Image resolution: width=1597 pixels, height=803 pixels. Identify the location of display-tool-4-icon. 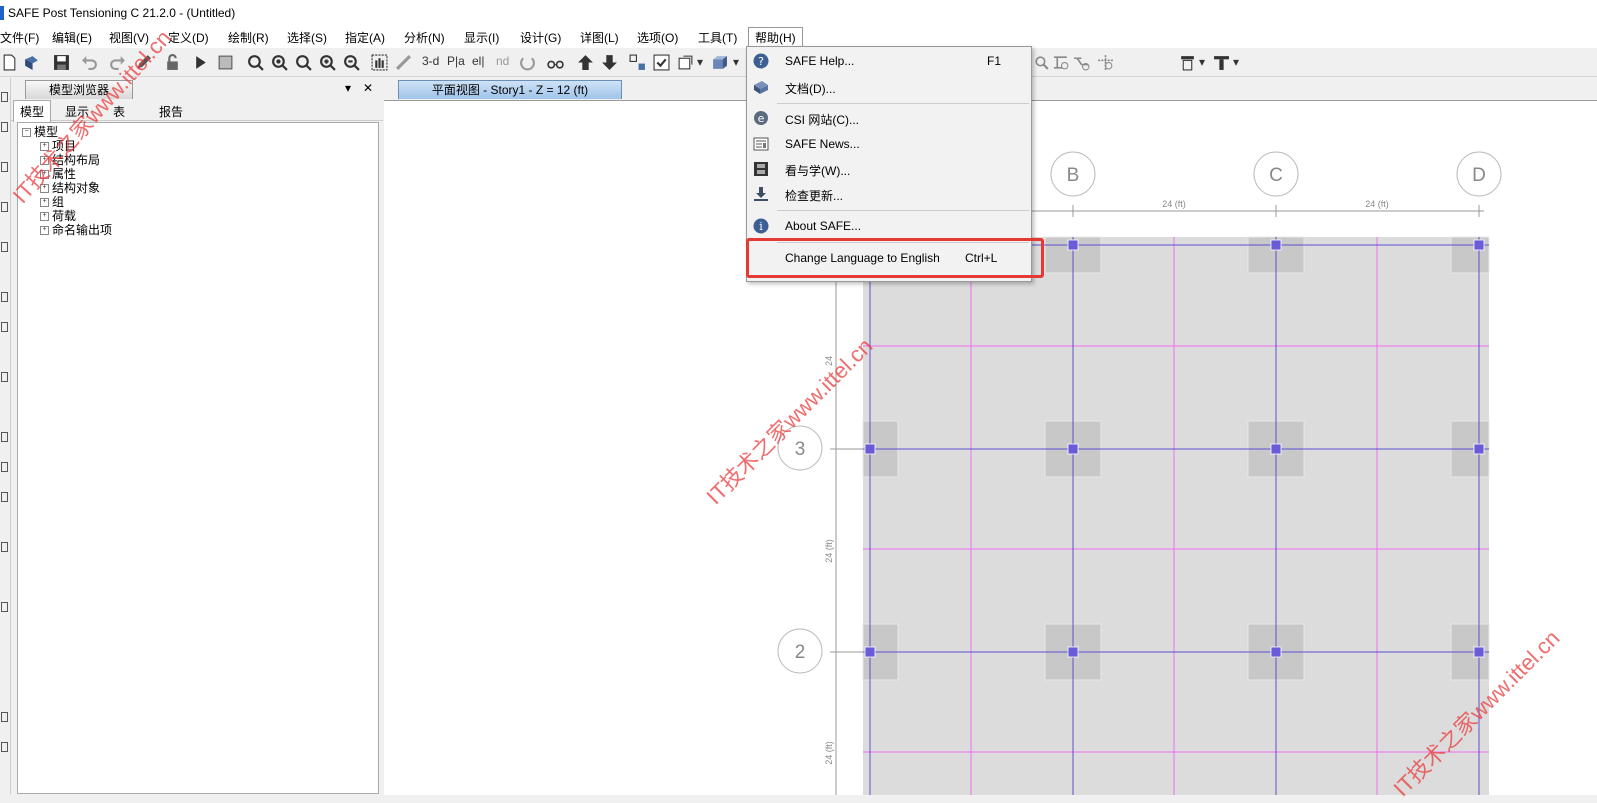
(1105, 62).